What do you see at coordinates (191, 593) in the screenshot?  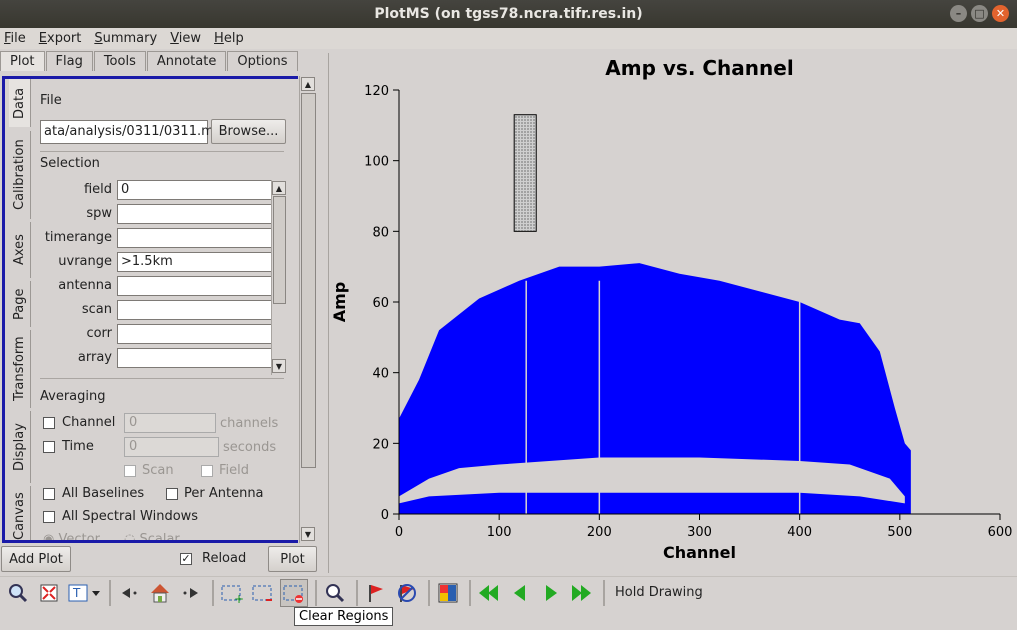 I see `step-forward-icon` at bounding box center [191, 593].